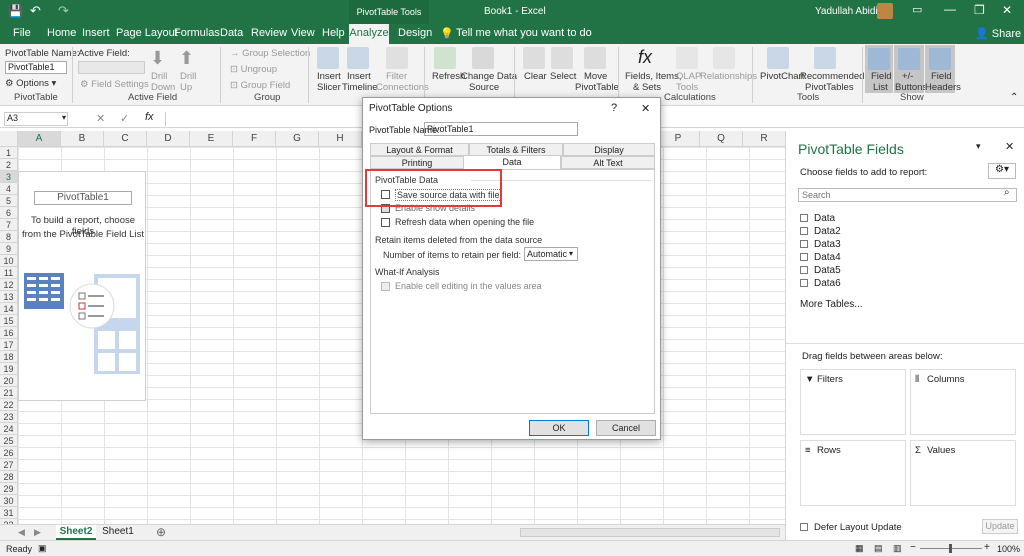 The image size is (1024, 556). I want to click on row-header: 13, so click(9, 297).